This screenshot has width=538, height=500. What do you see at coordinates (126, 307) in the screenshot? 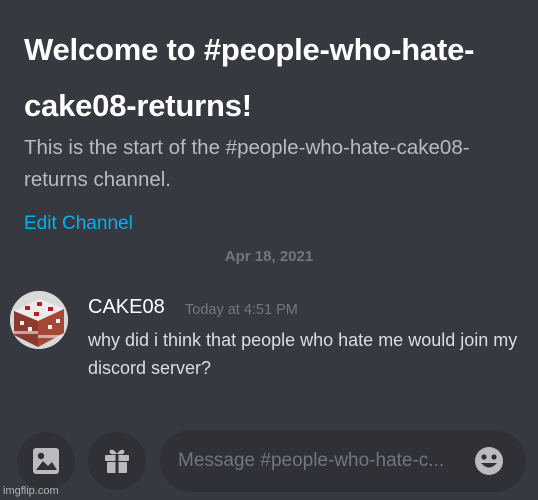
I see `message-author: CAKE08` at bounding box center [126, 307].